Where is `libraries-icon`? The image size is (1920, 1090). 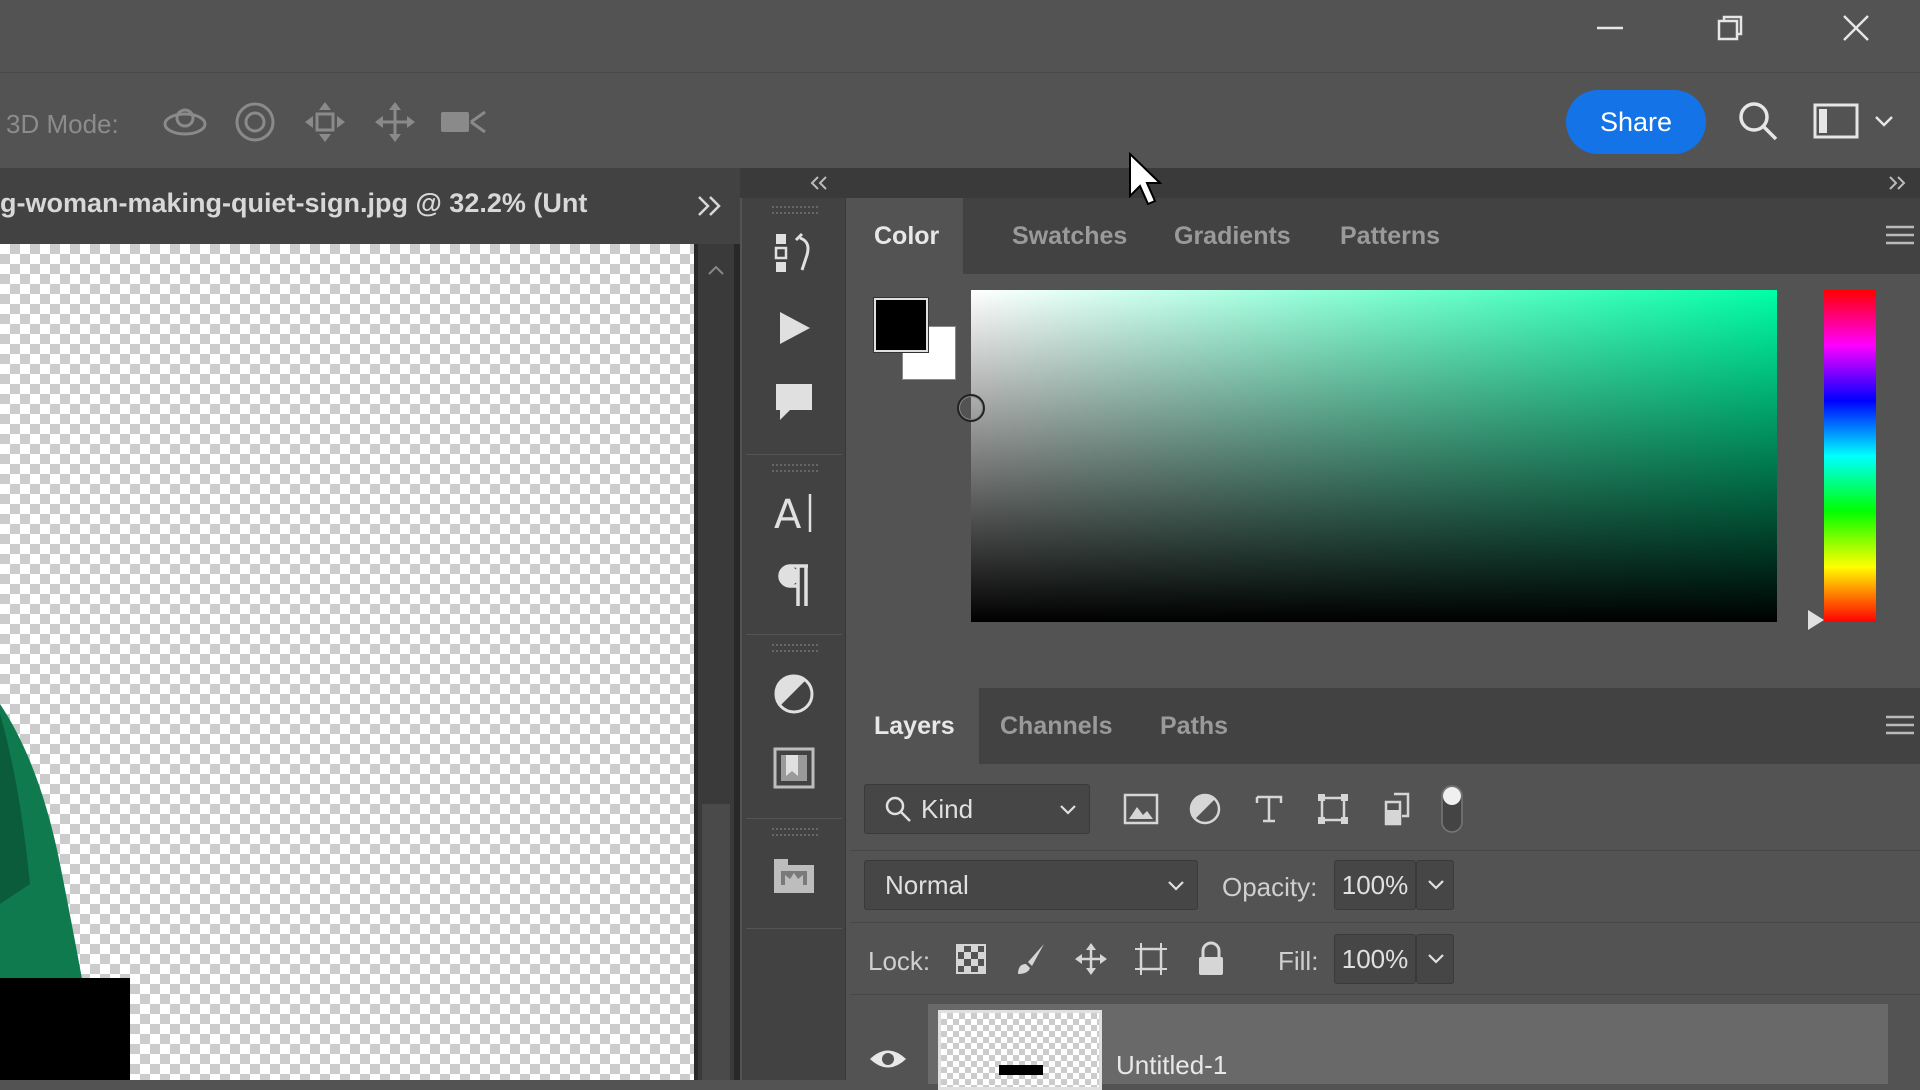 libraries-icon is located at coordinates (794, 768).